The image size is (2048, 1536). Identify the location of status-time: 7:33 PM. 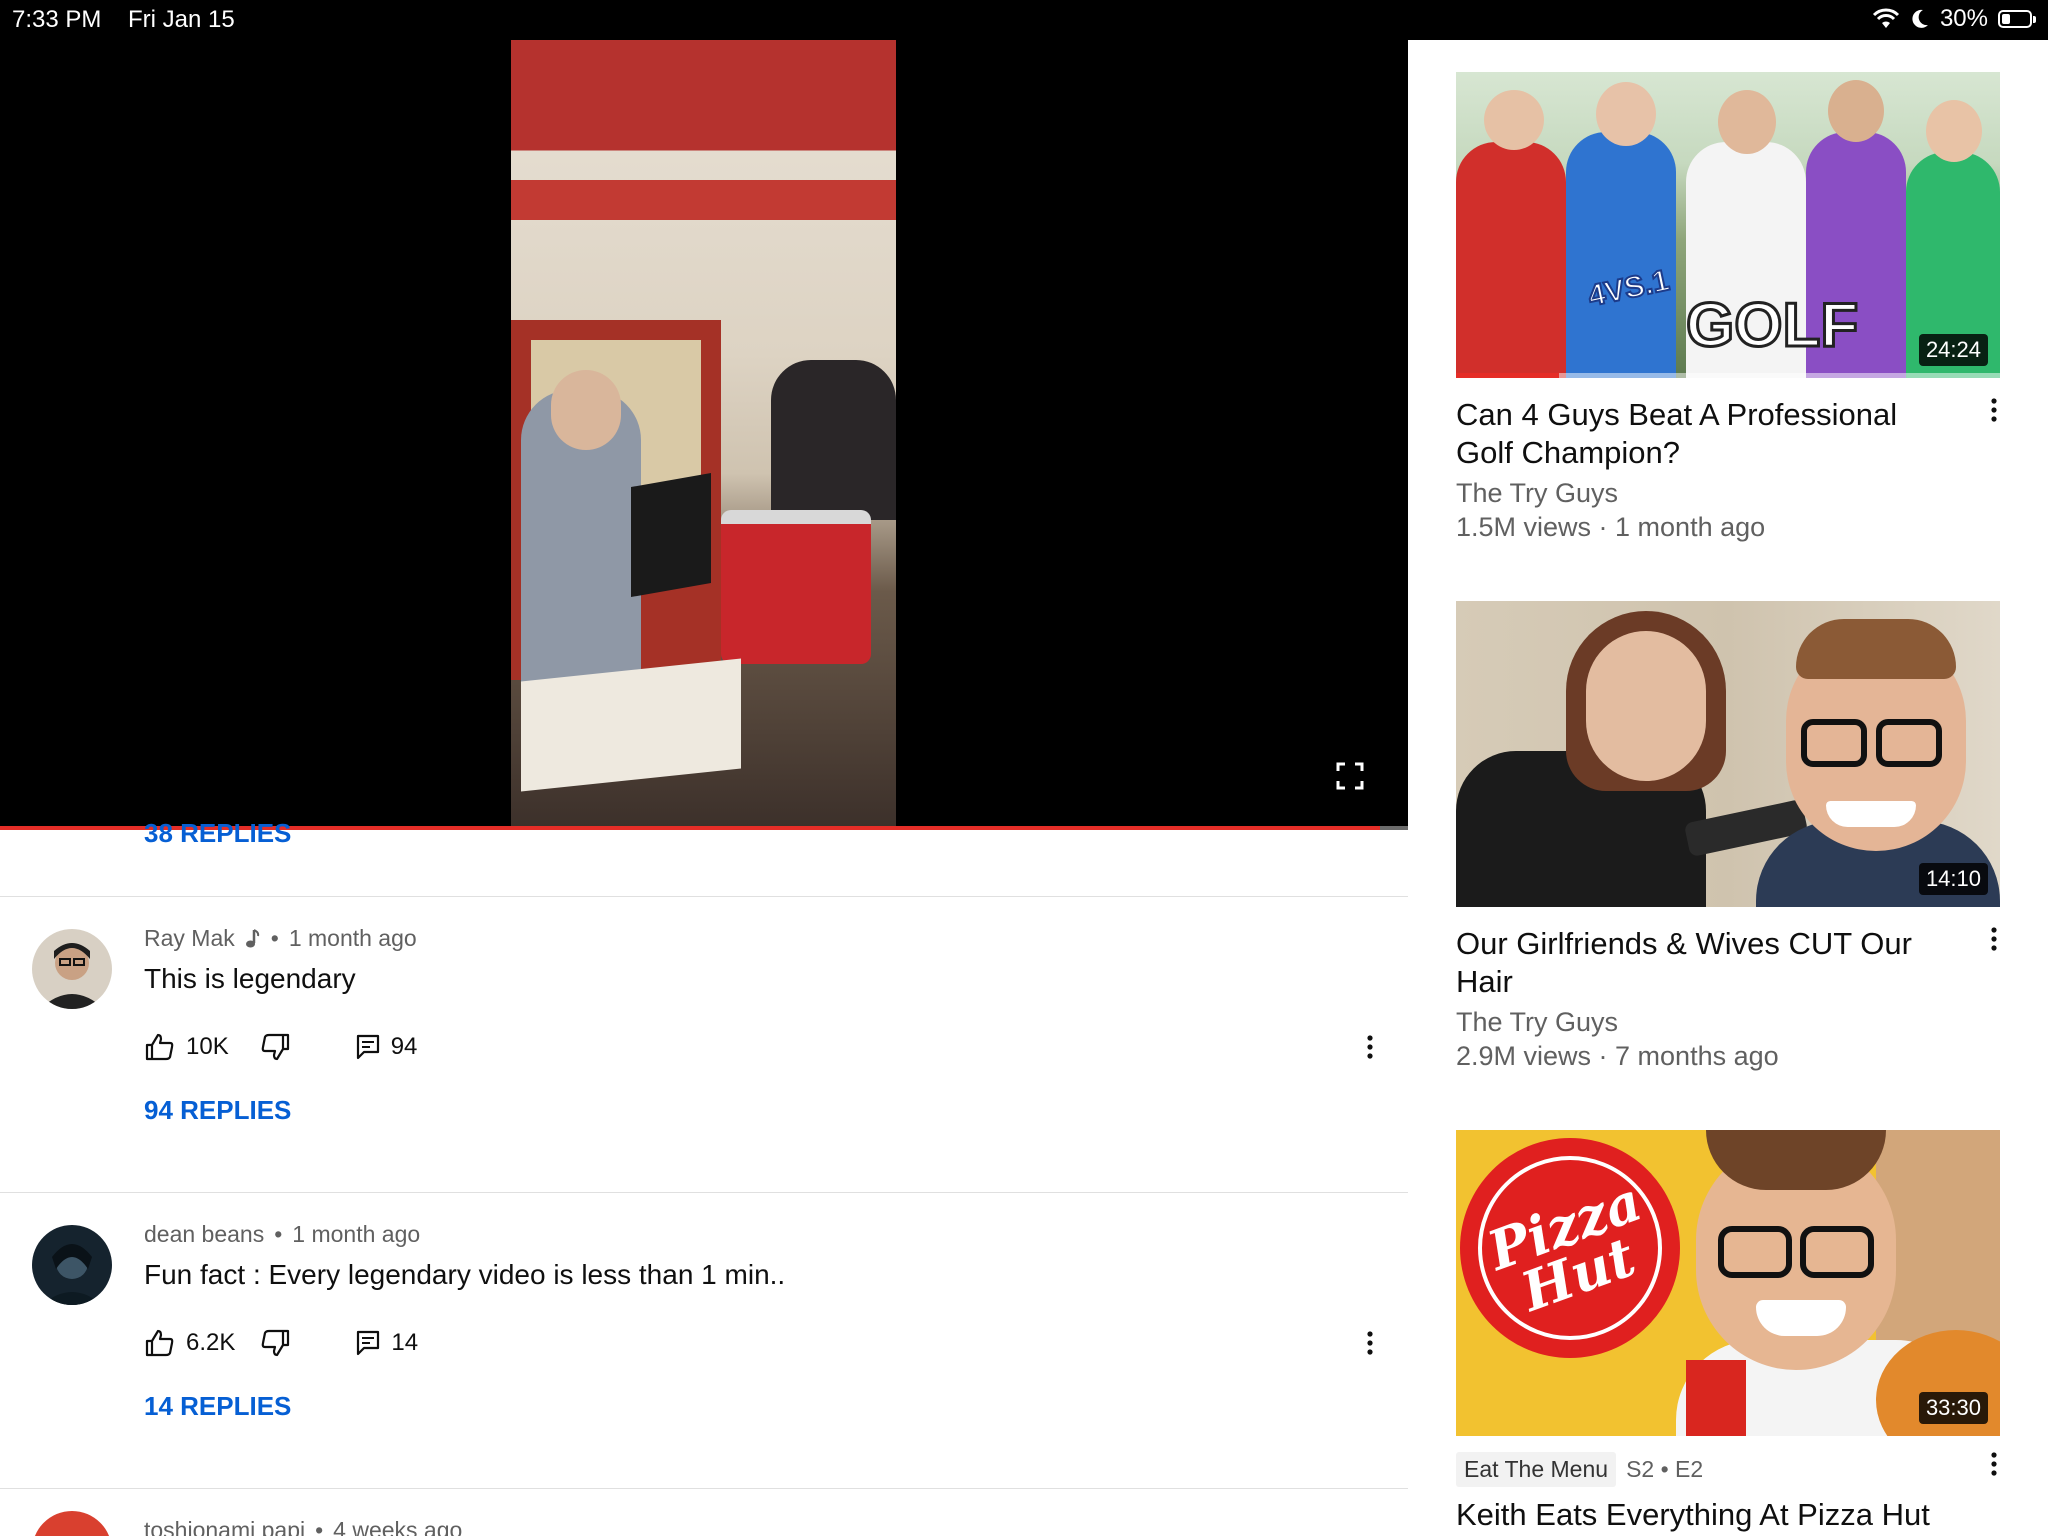
(57, 19).